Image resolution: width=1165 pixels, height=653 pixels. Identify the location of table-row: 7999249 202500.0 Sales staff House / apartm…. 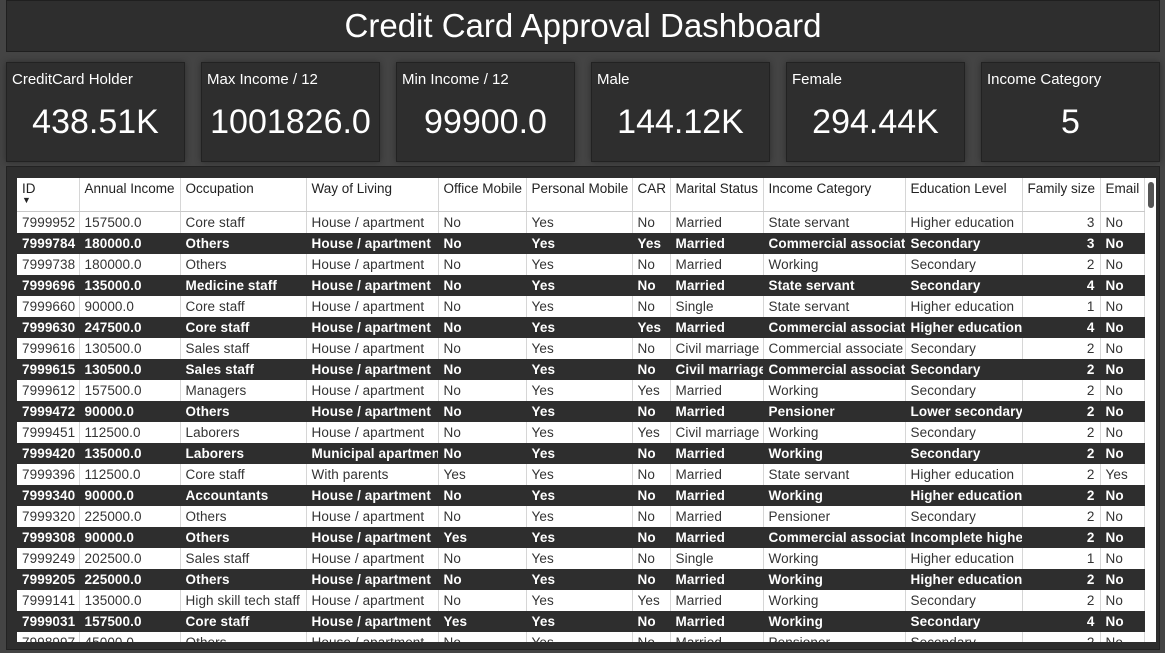
(581, 558).